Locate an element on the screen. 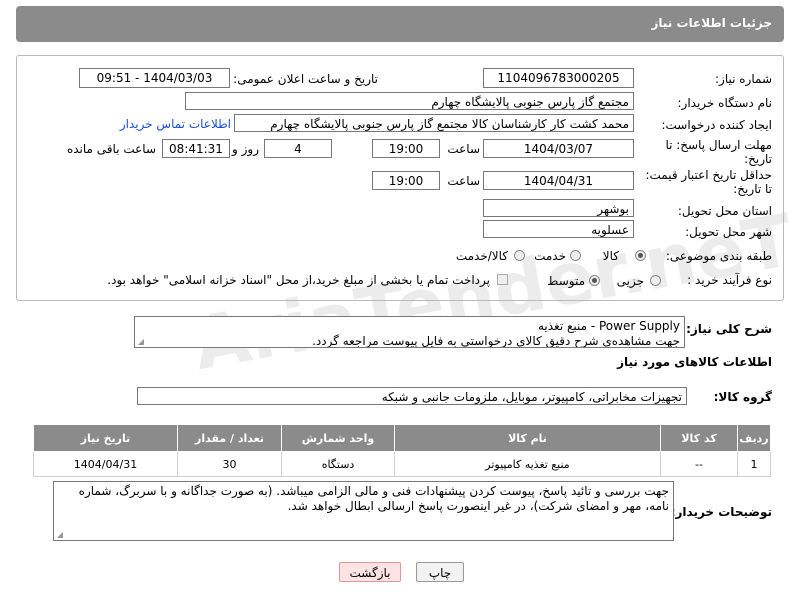 This screenshot has height=598, width=788. reply-deadline-label-2: تاریخ: is located at coordinates (758, 159).